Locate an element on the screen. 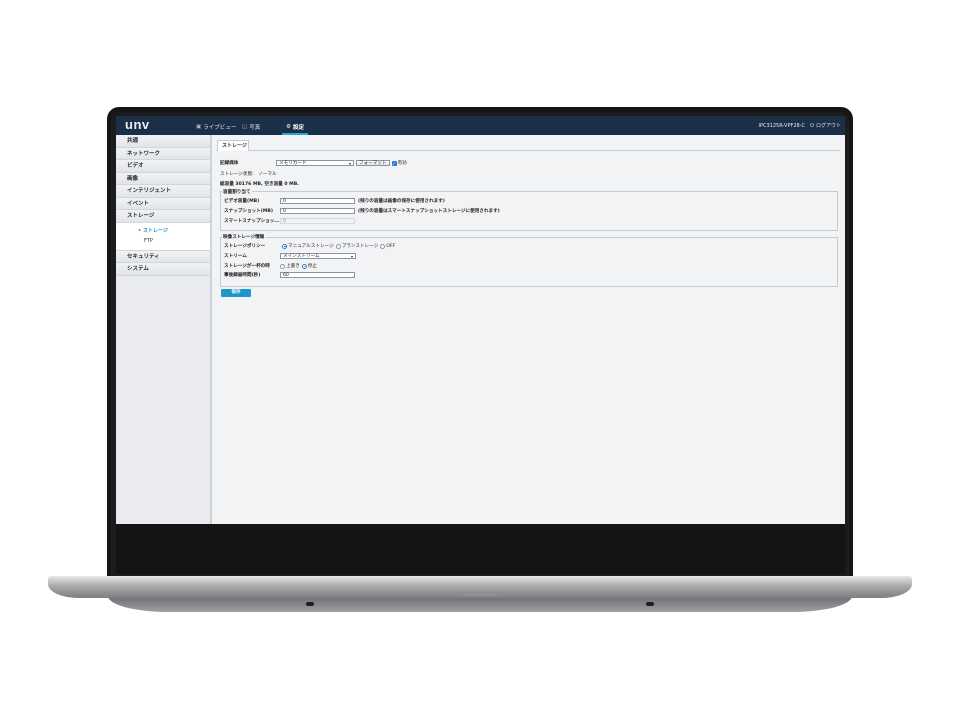 The width and height of the screenshot is (960, 720). smart-snapshot-row: スマートスナップショッ... 0 is located at coordinates (289, 221).